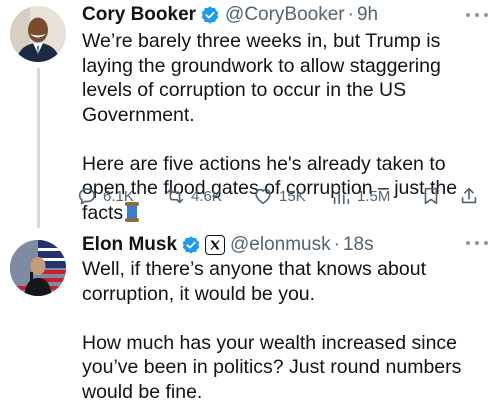  Describe the element at coordinates (38, 148) in the screenshot. I see `thread-line` at that location.